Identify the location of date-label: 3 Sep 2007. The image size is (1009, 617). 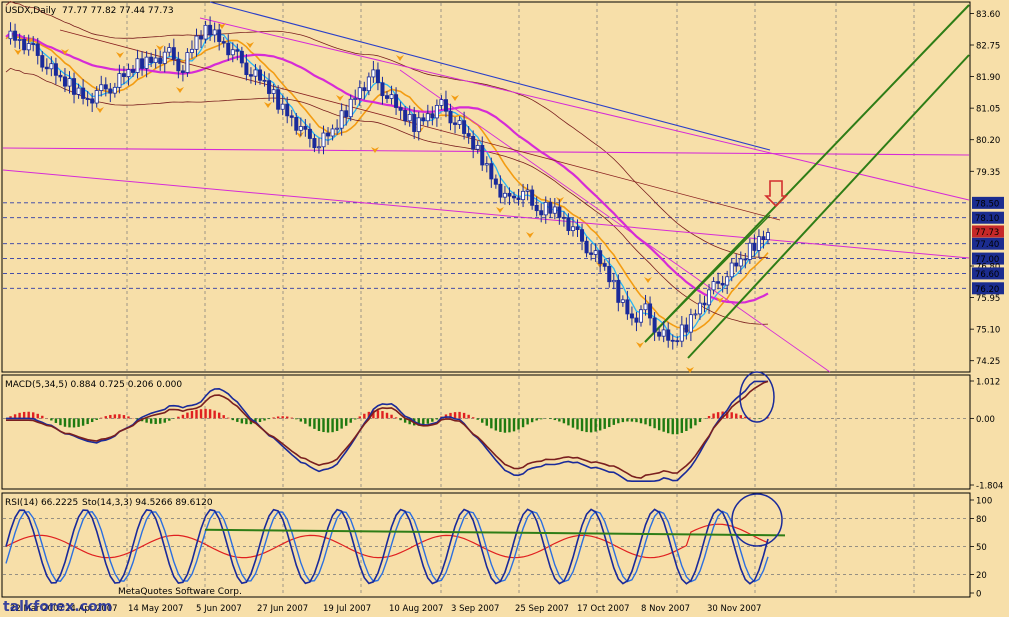
(475, 609).